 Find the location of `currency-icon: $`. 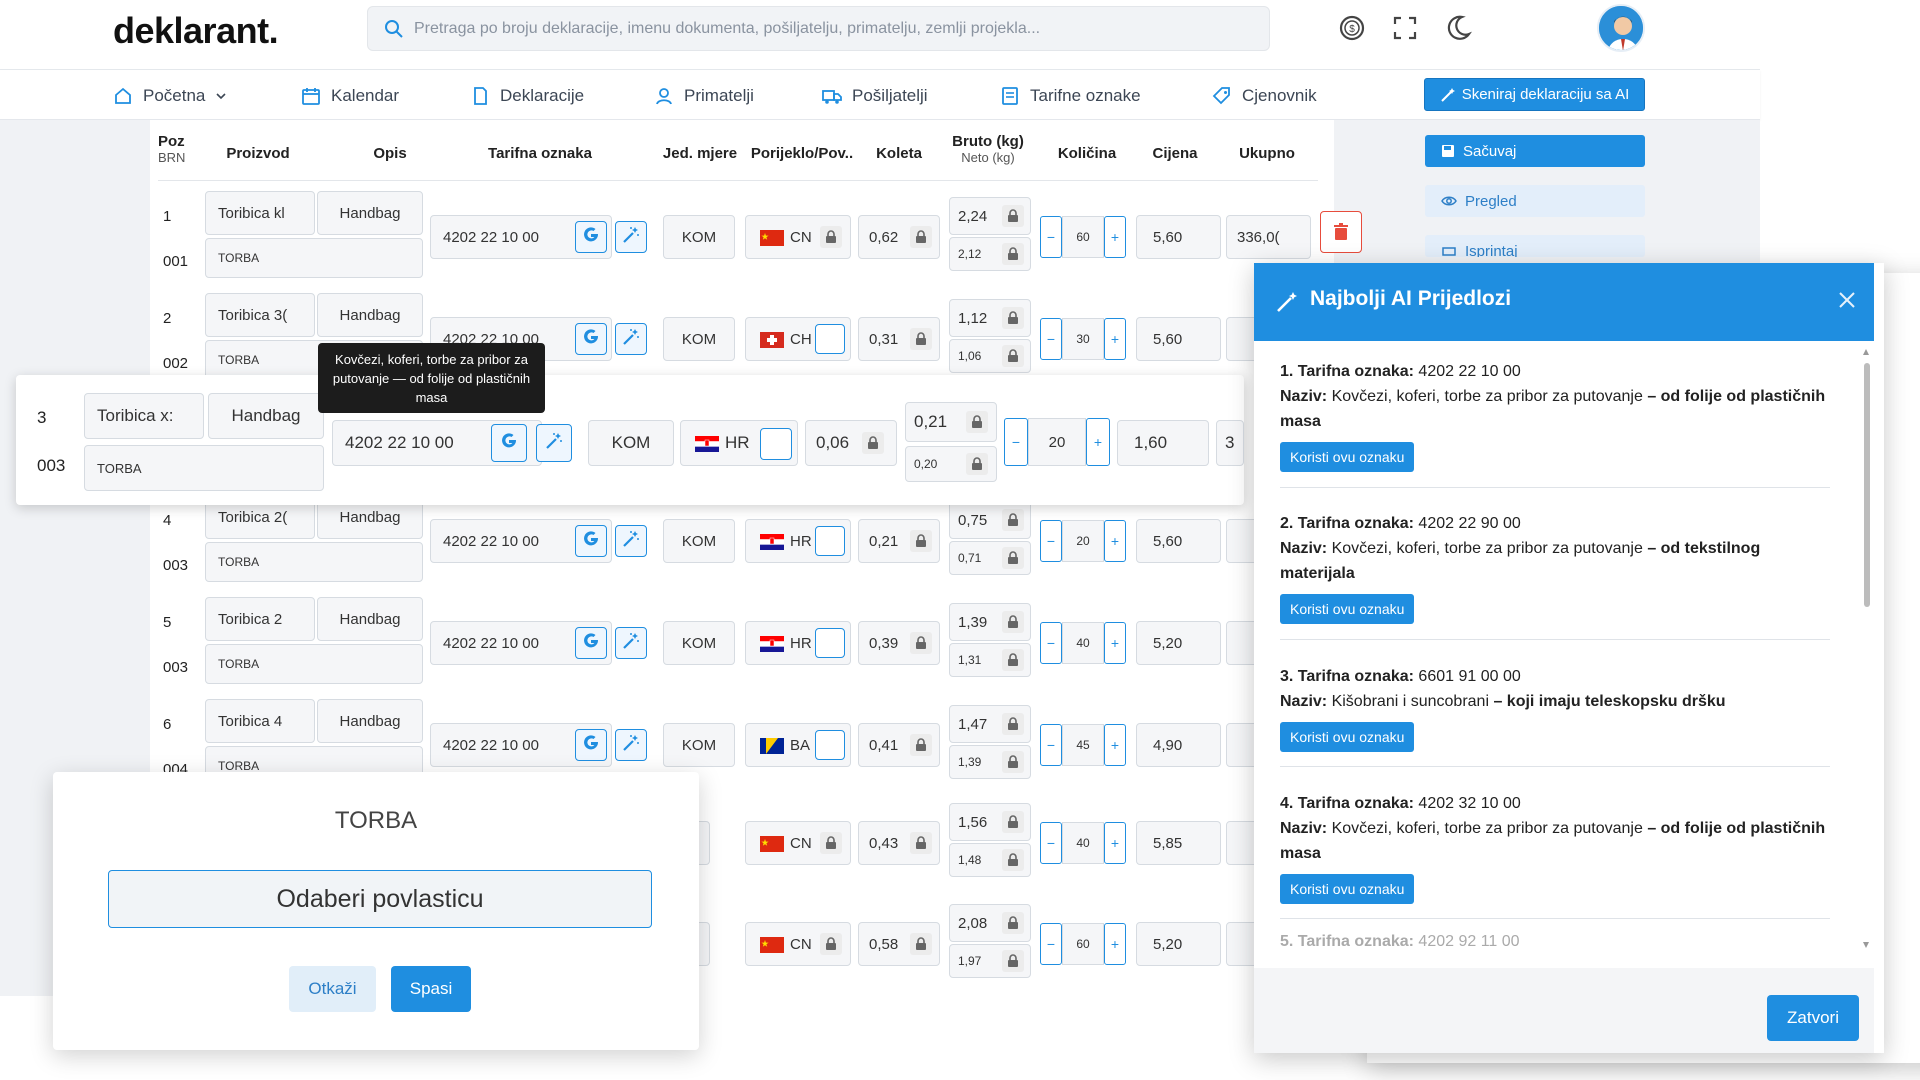

currency-icon: $ is located at coordinates (1352, 28).